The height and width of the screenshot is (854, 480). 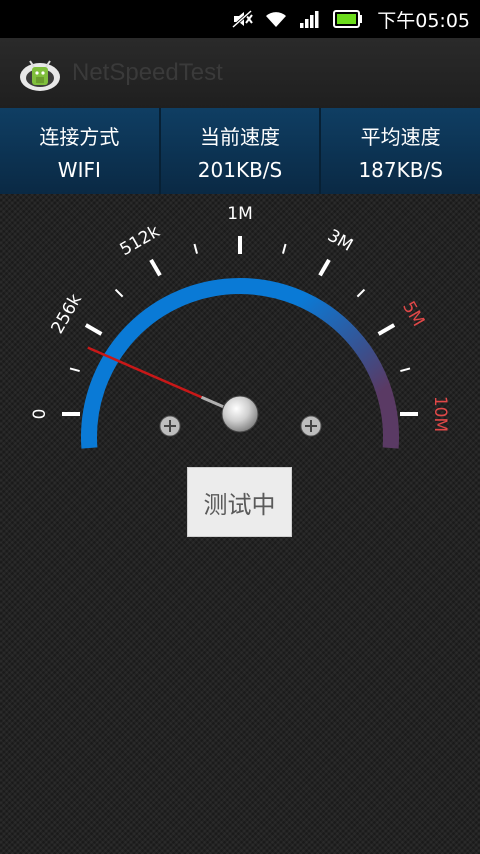 What do you see at coordinates (67, 314) in the screenshot?
I see `gauge-label-256k: 256k` at bounding box center [67, 314].